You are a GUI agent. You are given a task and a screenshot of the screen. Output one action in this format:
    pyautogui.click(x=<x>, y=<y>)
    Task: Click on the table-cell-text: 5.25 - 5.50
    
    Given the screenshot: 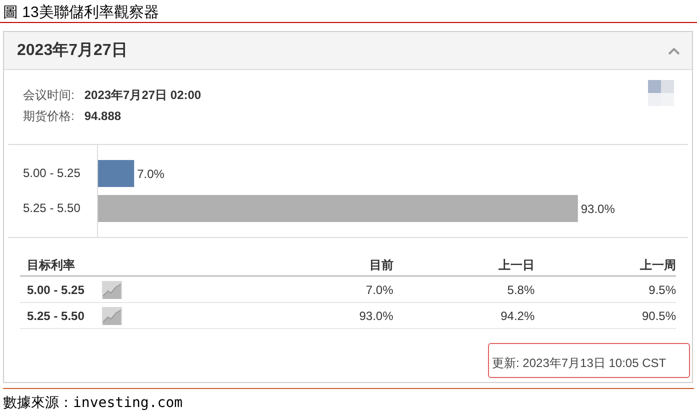 What is the action you would take?
    pyautogui.click(x=55, y=316)
    